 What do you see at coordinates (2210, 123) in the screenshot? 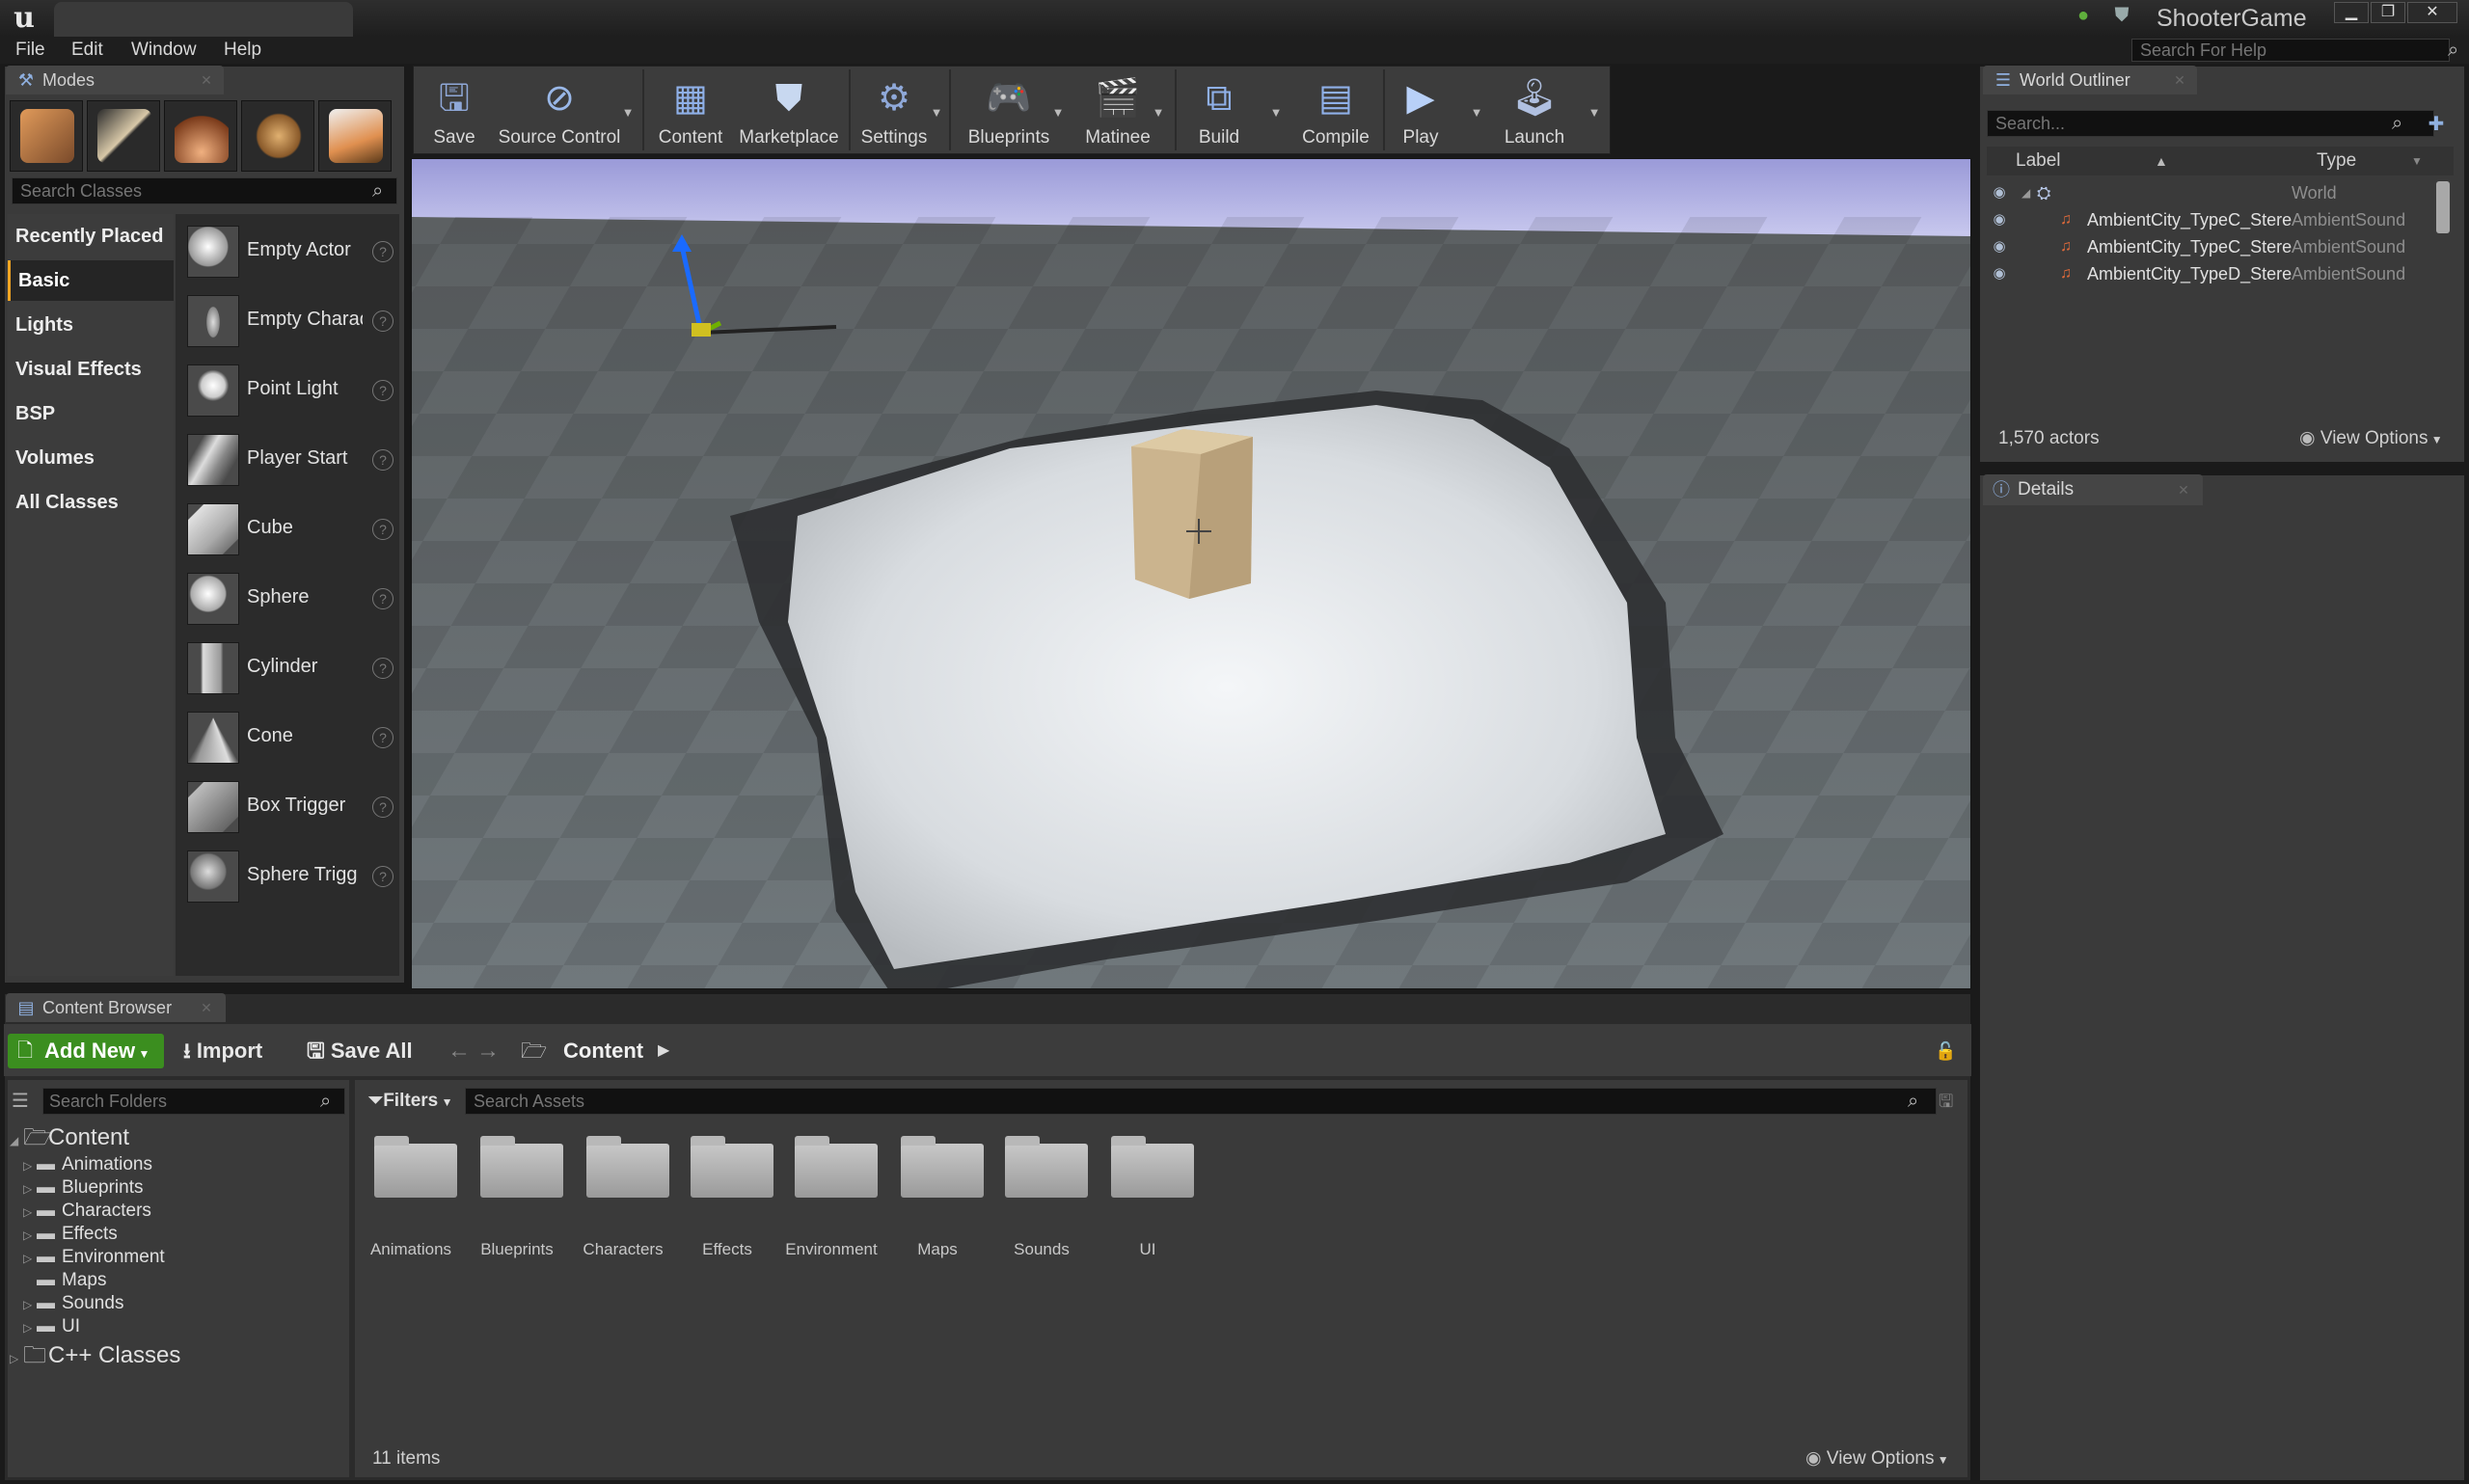
I see `outliner-search-input` at bounding box center [2210, 123].